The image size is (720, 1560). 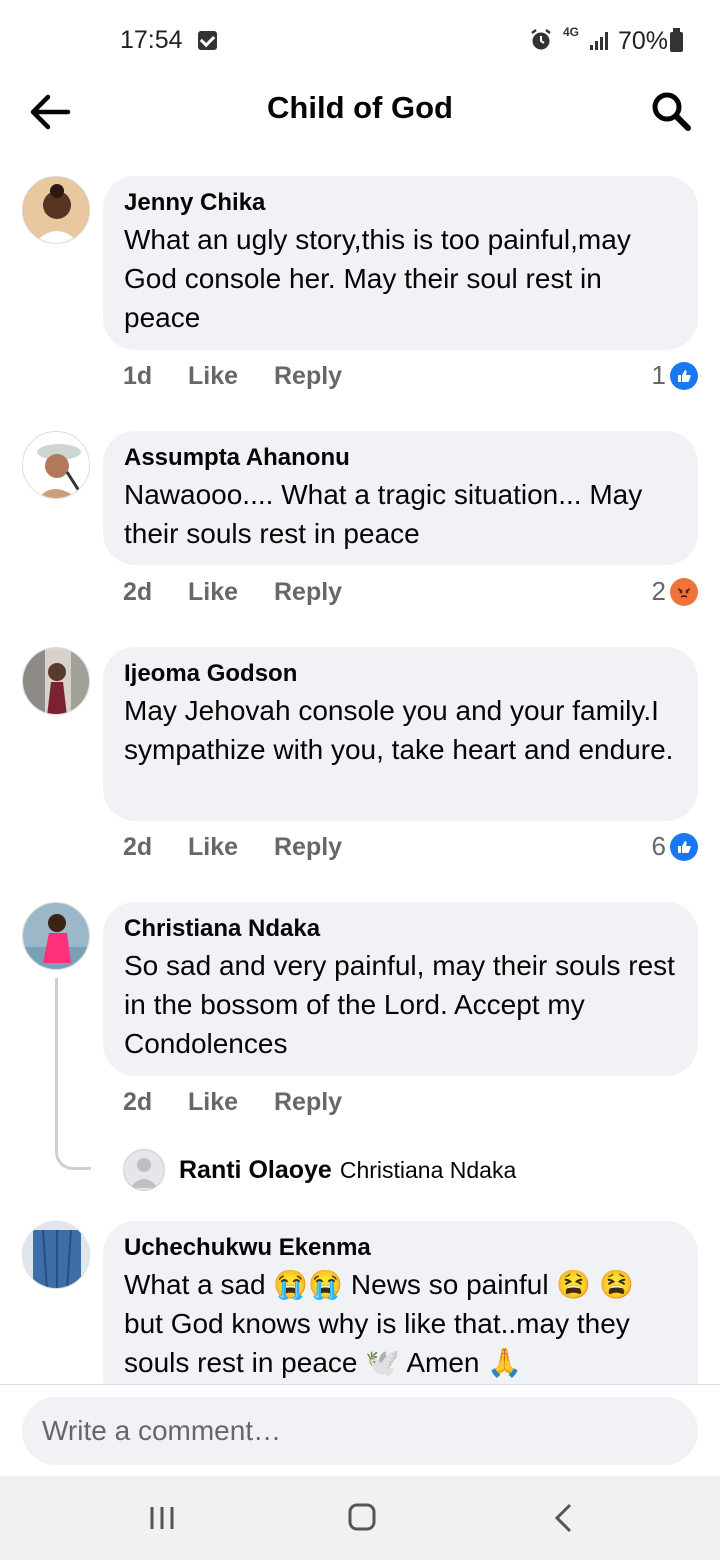 What do you see at coordinates (144, 1170) in the screenshot?
I see `default-avatar-icon` at bounding box center [144, 1170].